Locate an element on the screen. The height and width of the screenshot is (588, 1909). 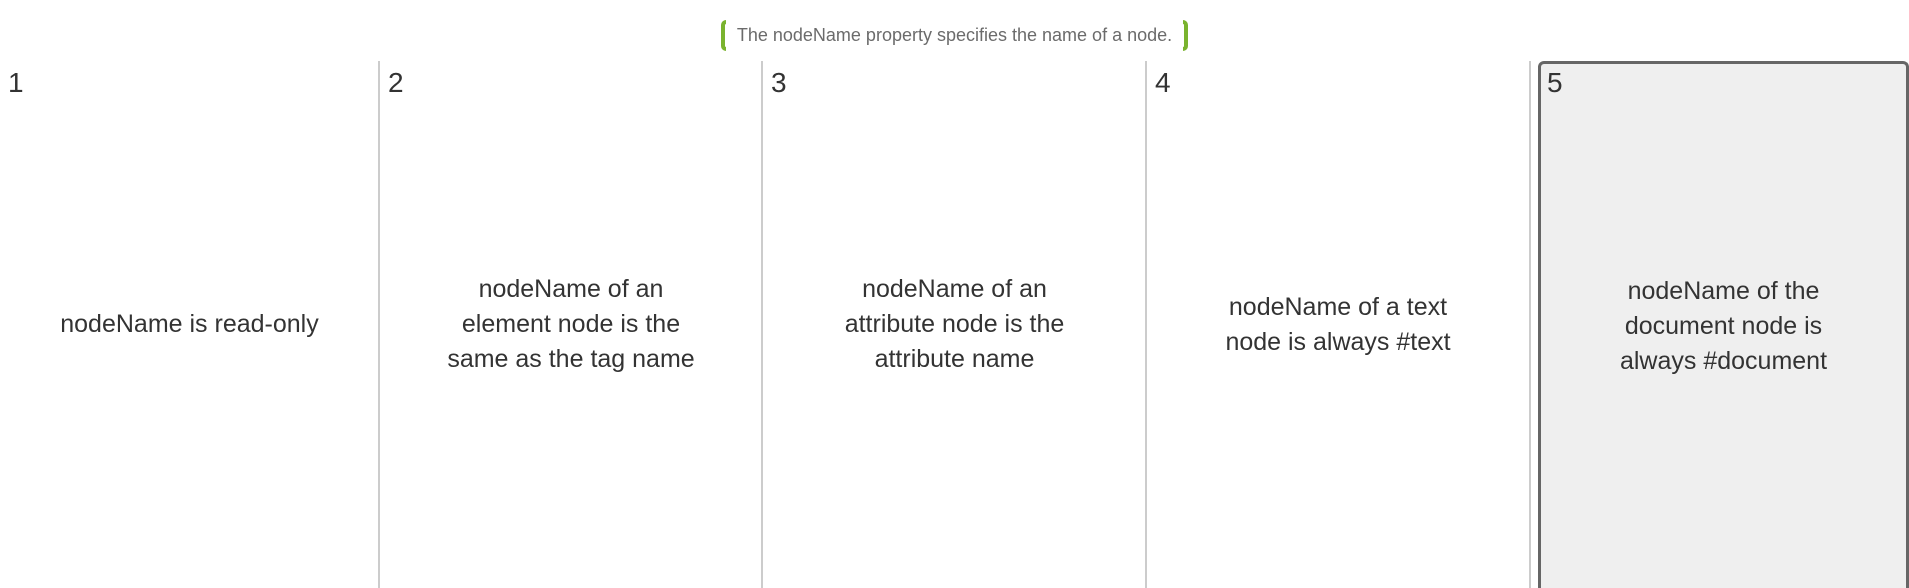
card-text: nodeName is read-only is located at coordinates (189, 324).